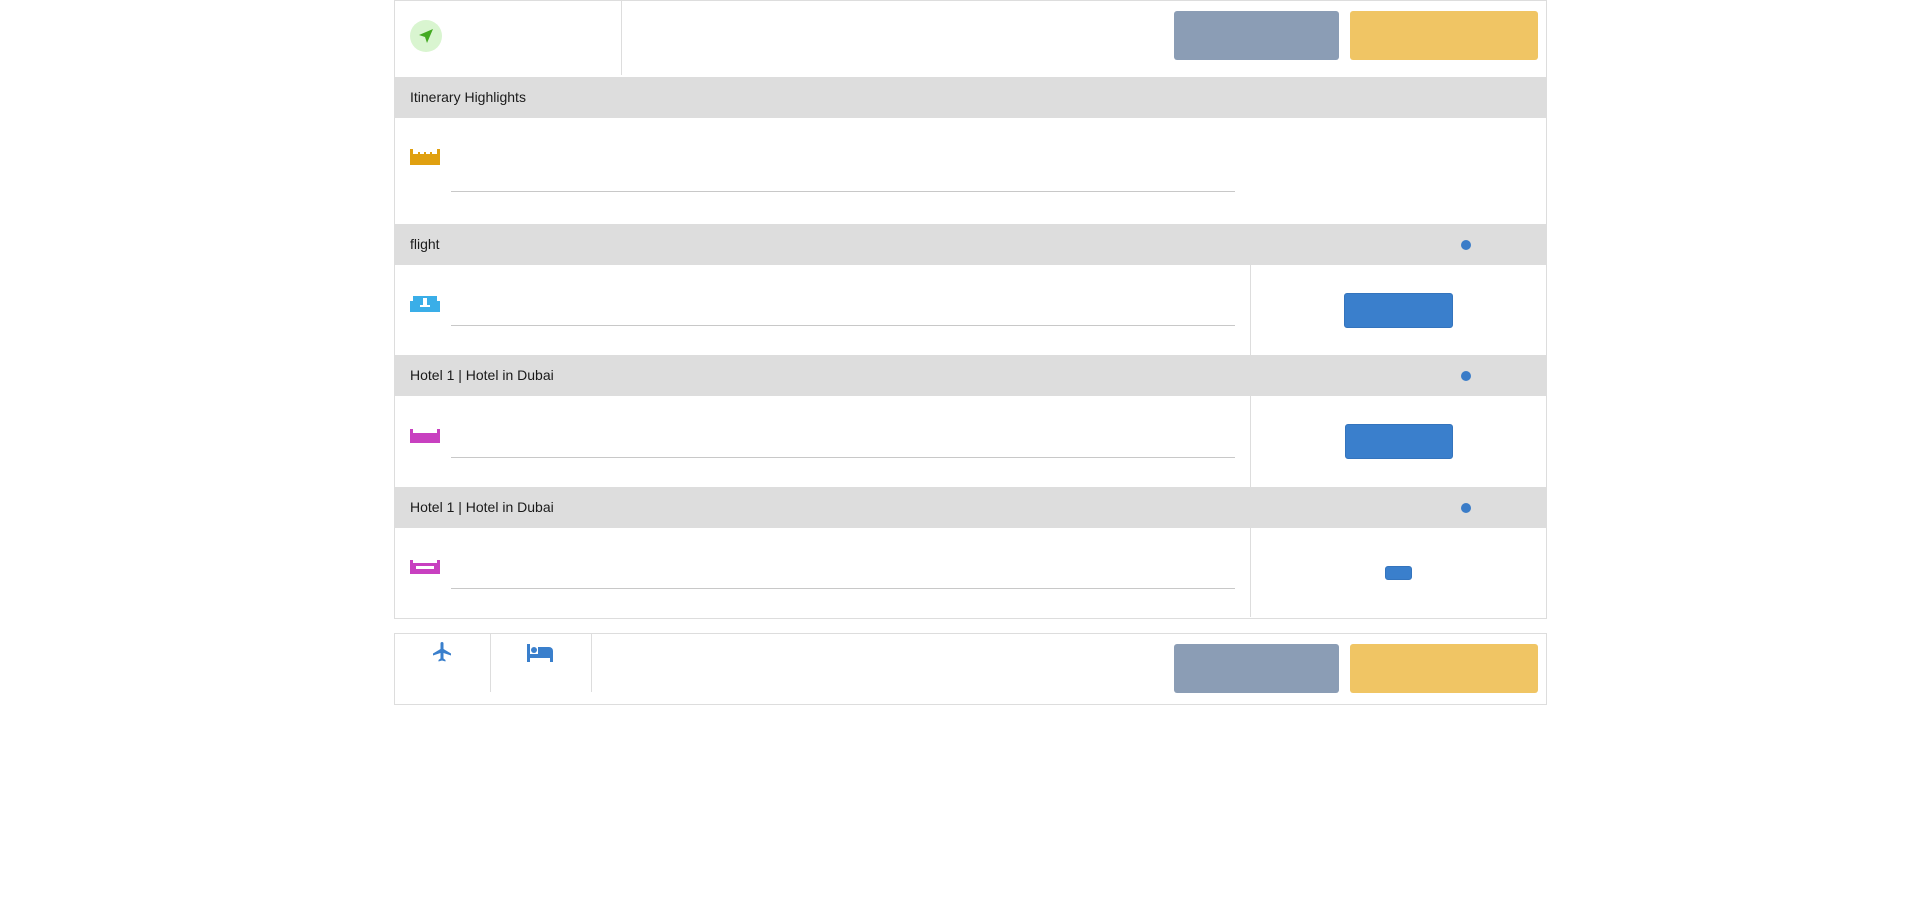 The image size is (1920, 911). What do you see at coordinates (970, 170) in the screenshot?
I see `section-body-highlights` at bounding box center [970, 170].